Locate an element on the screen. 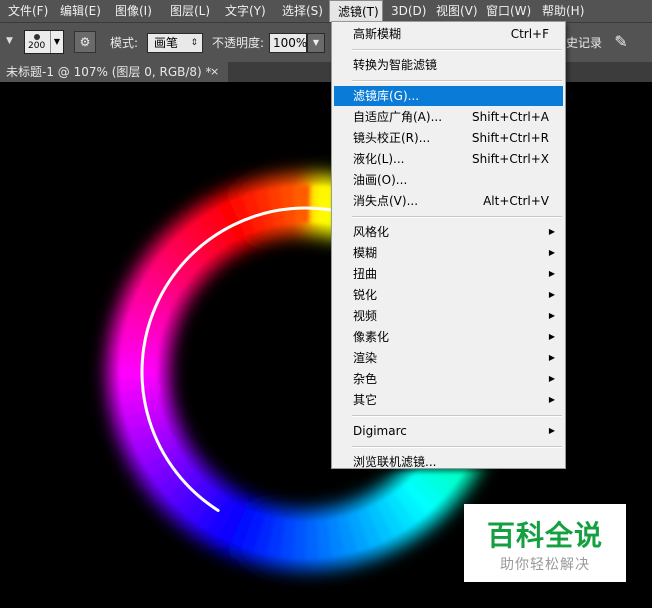 This screenshot has width=652, height=608. opacity-label: 不透明度: is located at coordinates (238, 43).